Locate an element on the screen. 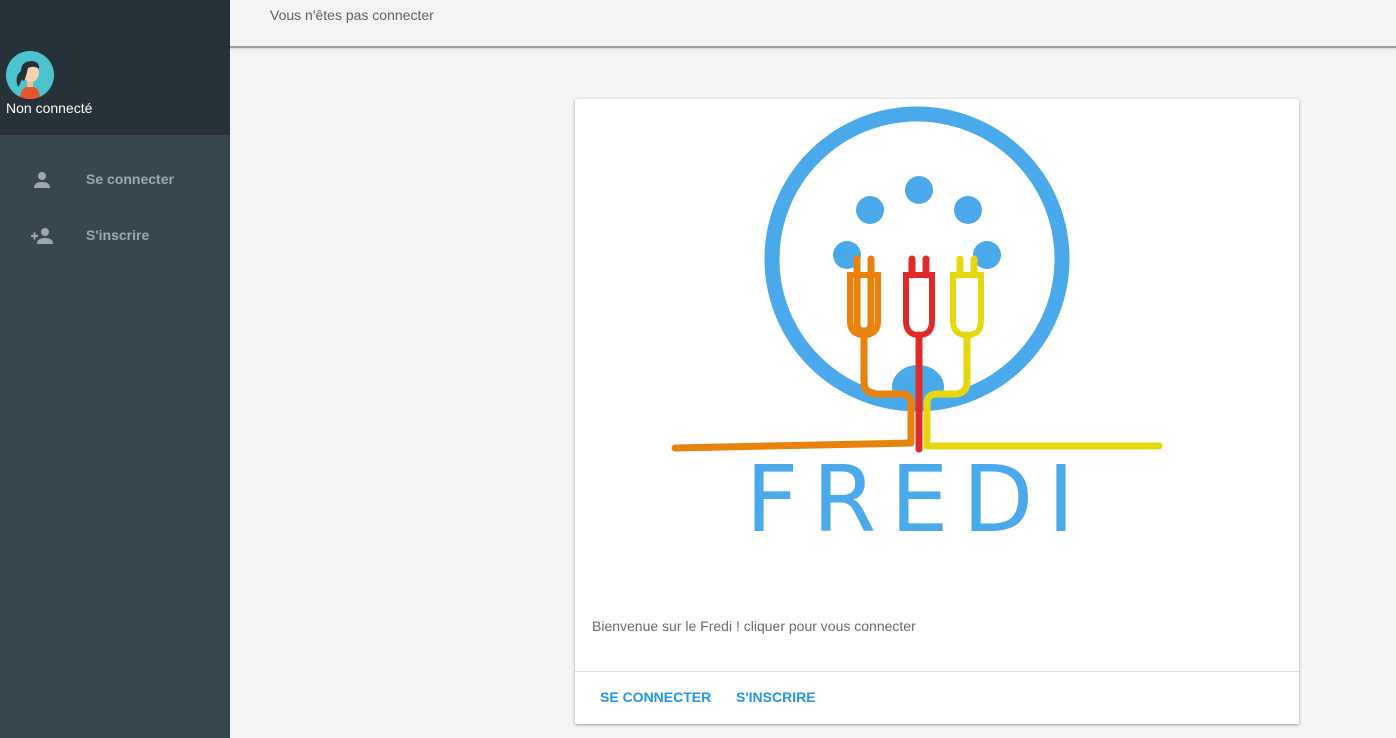 This screenshot has width=1396, height=738. sidebar-item-label: S'inscrire is located at coordinates (118, 235).